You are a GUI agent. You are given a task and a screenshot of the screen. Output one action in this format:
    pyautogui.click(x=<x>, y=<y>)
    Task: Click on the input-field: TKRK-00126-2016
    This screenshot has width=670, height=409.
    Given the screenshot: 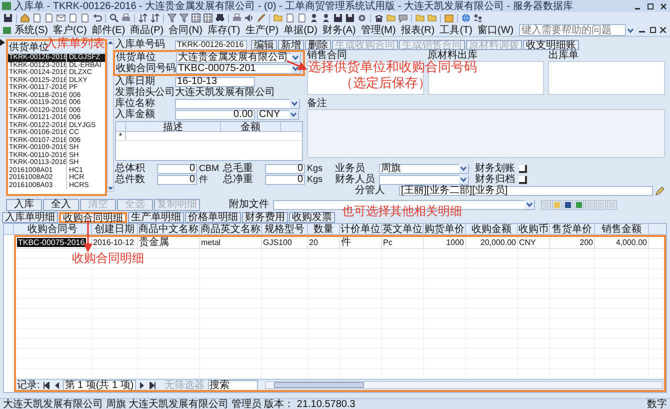 What is the action you would take?
    pyautogui.click(x=211, y=45)
    